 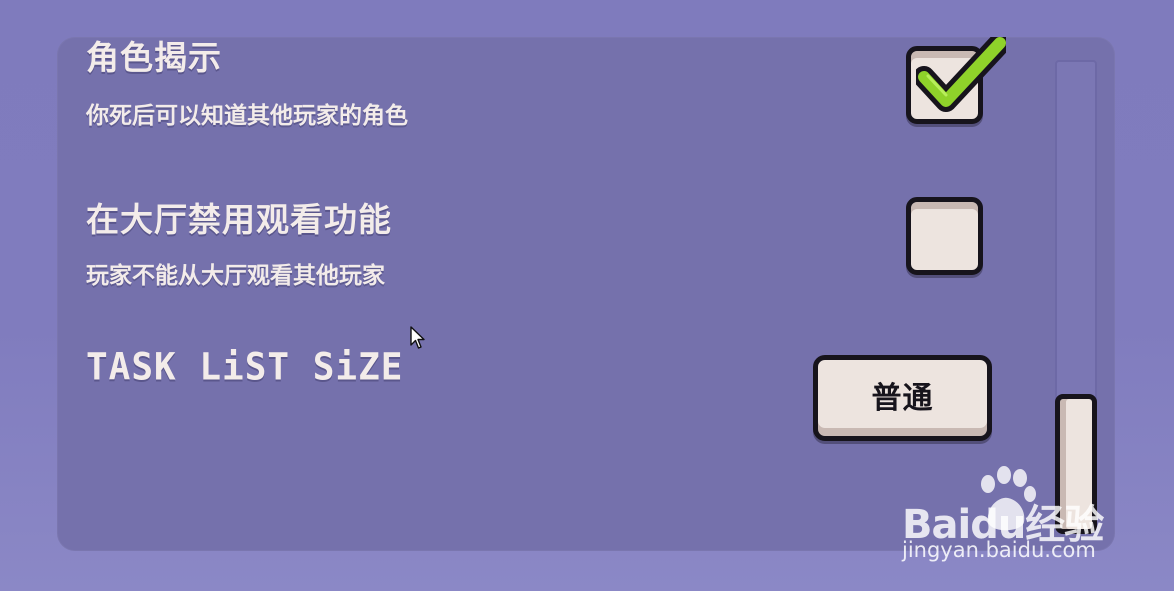 I want to click on role-reveal-checkbox, so click(x=956, y=80).